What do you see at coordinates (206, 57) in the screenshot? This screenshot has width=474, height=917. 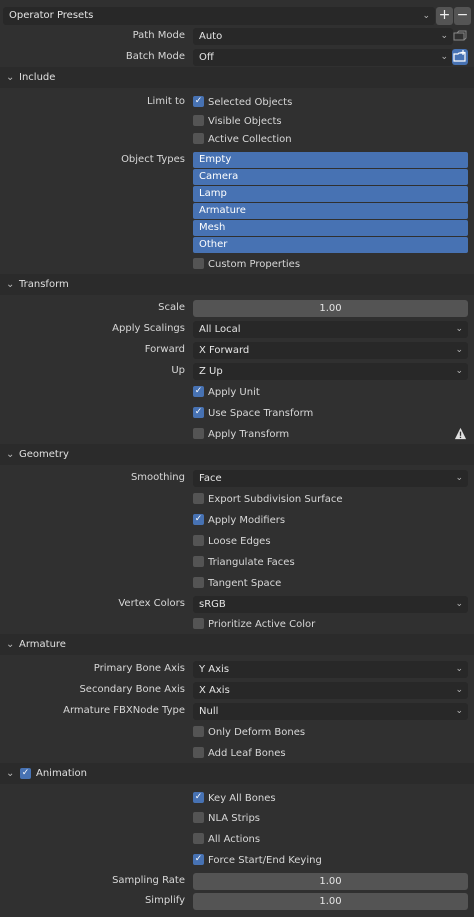 I see `batch-mode-value: Off` at bounding box center [206, 57].